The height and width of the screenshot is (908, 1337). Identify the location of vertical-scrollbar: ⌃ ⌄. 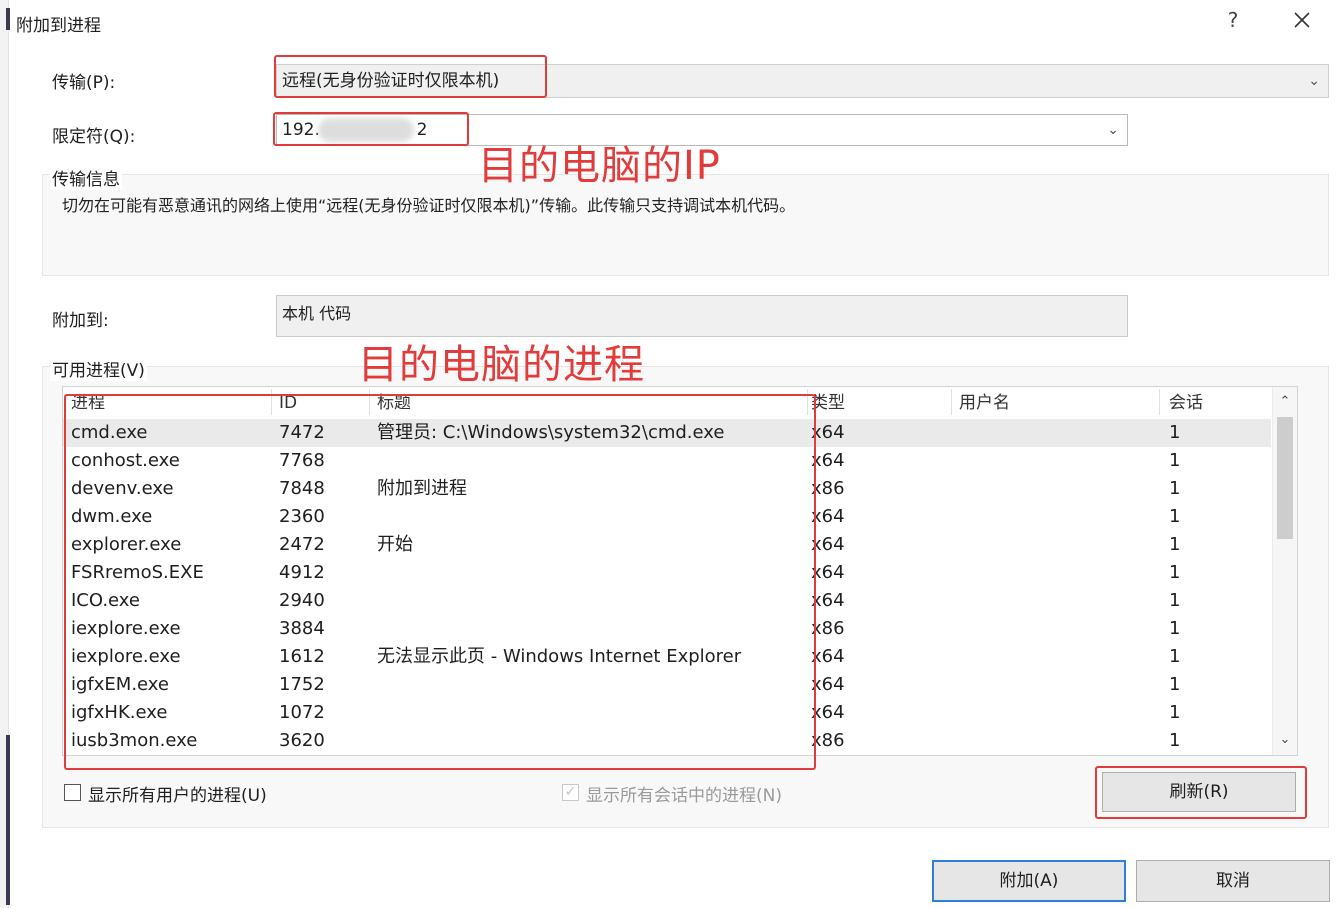
(1284, 571).